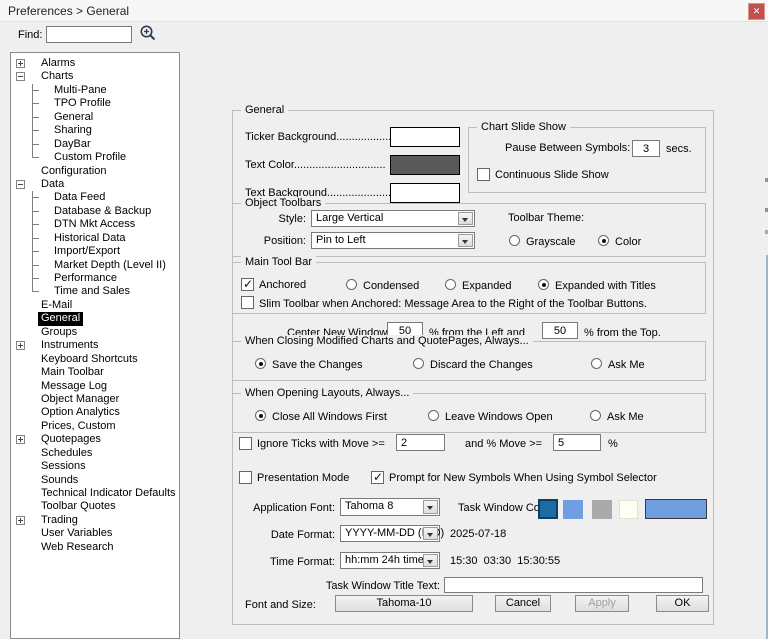 The image size is (768, 639). I want to click on leave-windows-open-radio, so click(433, 415).